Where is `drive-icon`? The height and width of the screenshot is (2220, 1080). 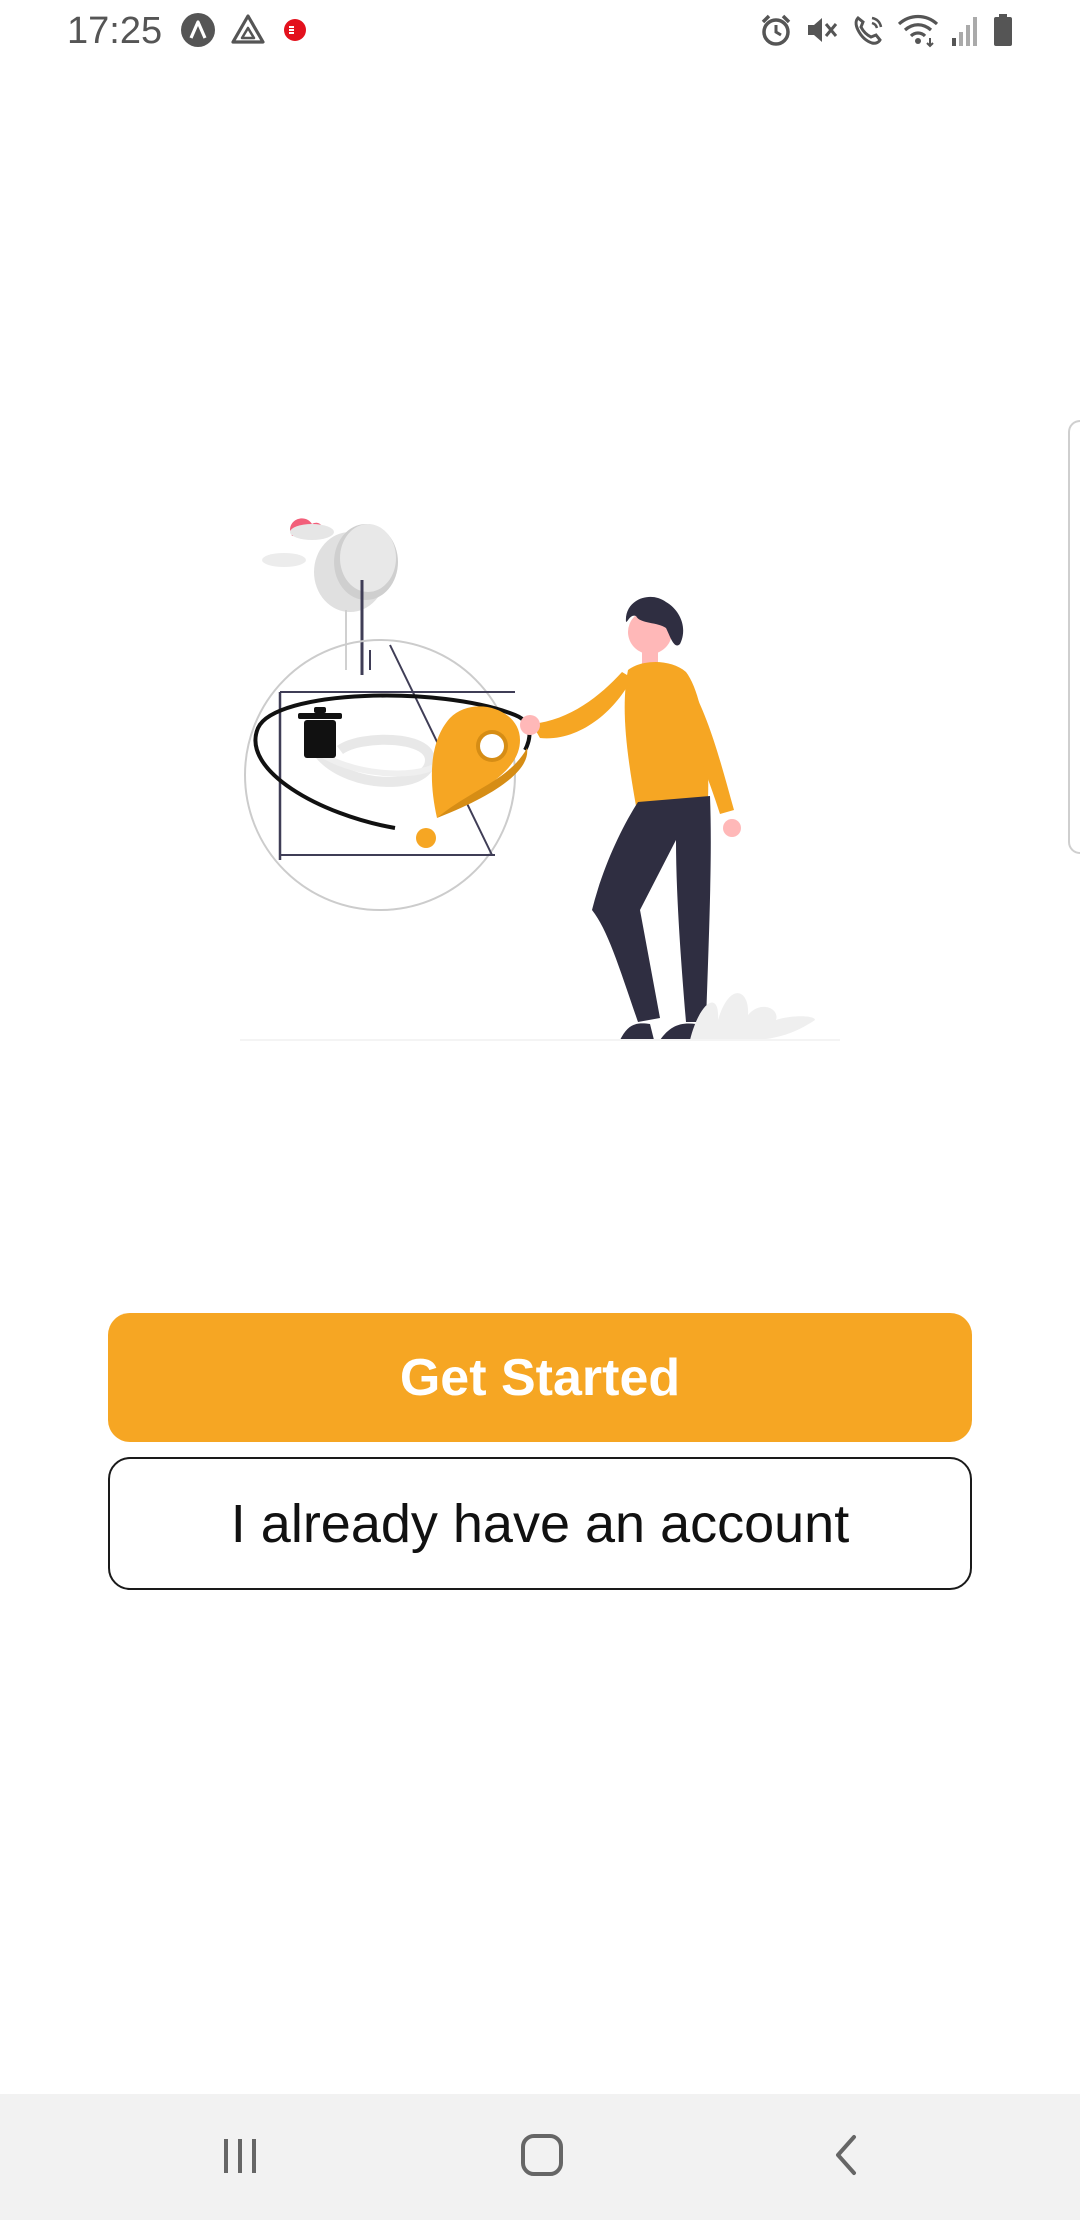
drive-icon is located at coordinates (248, 32).